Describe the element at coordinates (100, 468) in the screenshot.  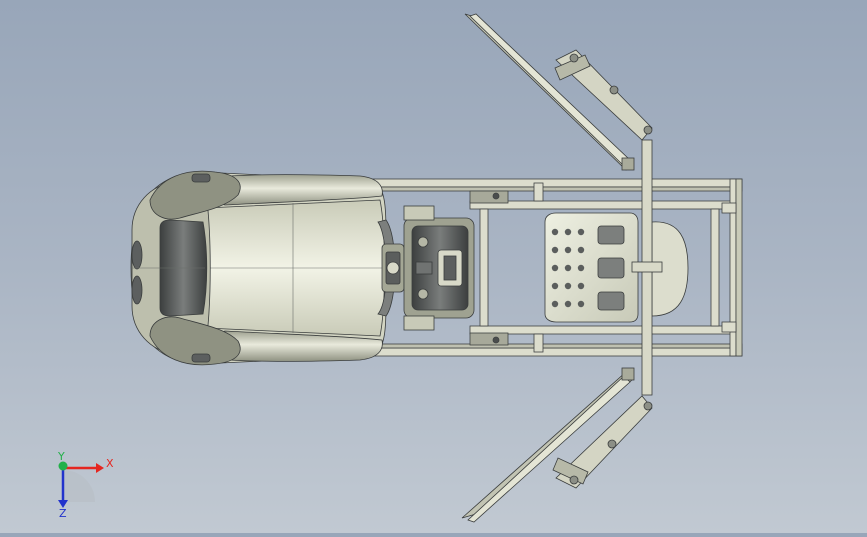
I see `x-arrow-head-icon` at that location.